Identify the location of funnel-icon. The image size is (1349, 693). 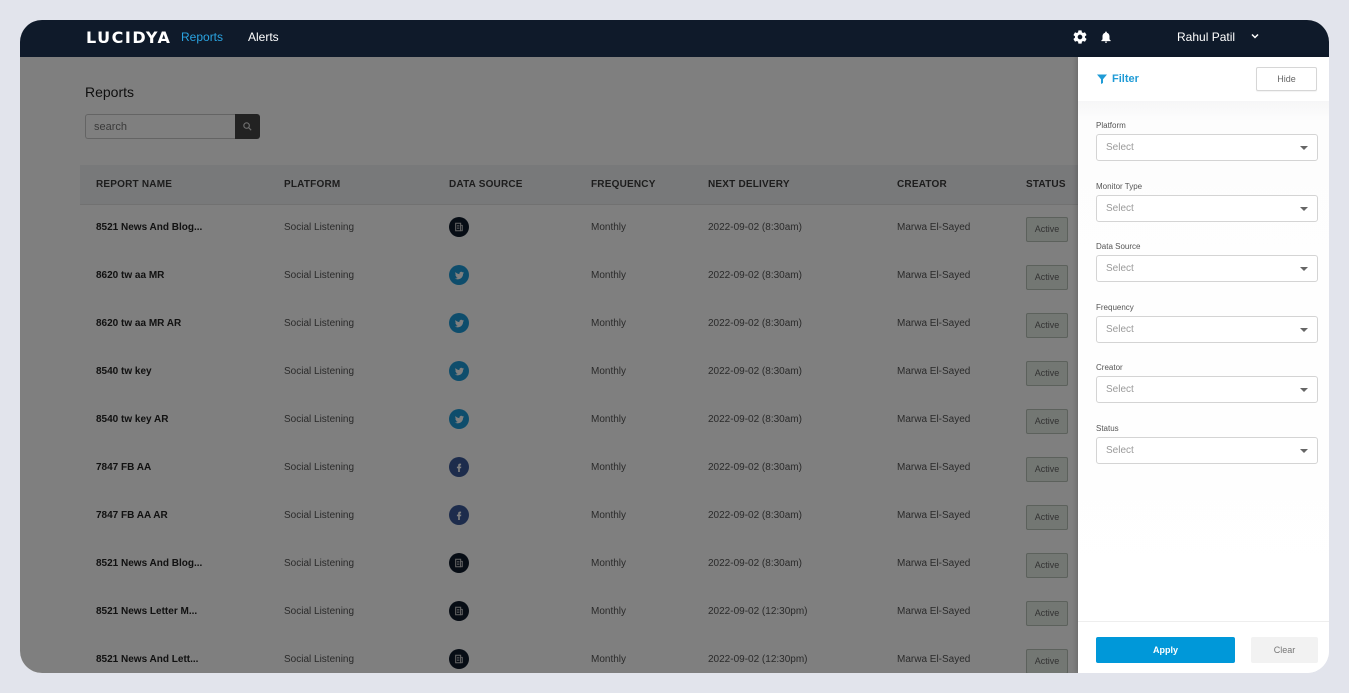
(1102, 79).